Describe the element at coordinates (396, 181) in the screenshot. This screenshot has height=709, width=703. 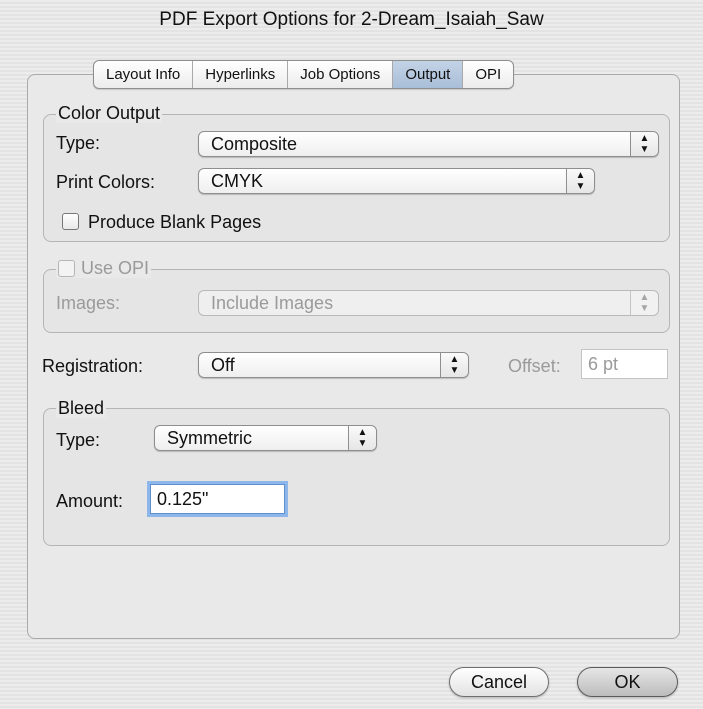
I see `print-colors-popup: CMYK ▲ ▼` at that location.